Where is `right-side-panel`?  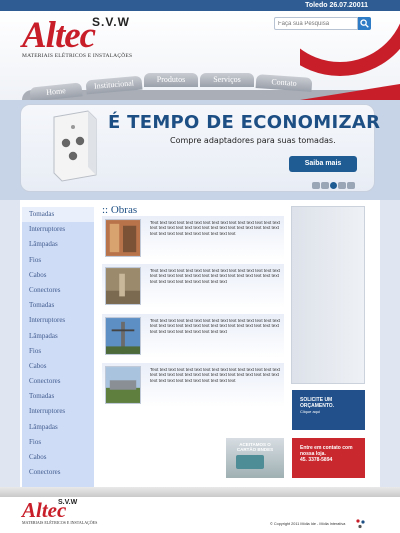 right-side-panel is located at coordinates (328, 295).